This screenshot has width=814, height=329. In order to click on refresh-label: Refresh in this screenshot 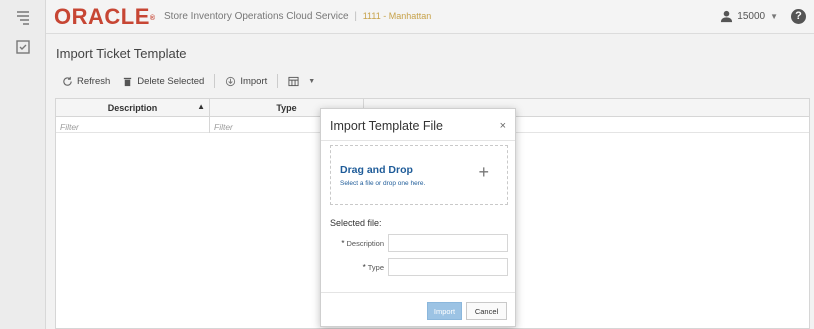, I will do `click(94, 81)`.